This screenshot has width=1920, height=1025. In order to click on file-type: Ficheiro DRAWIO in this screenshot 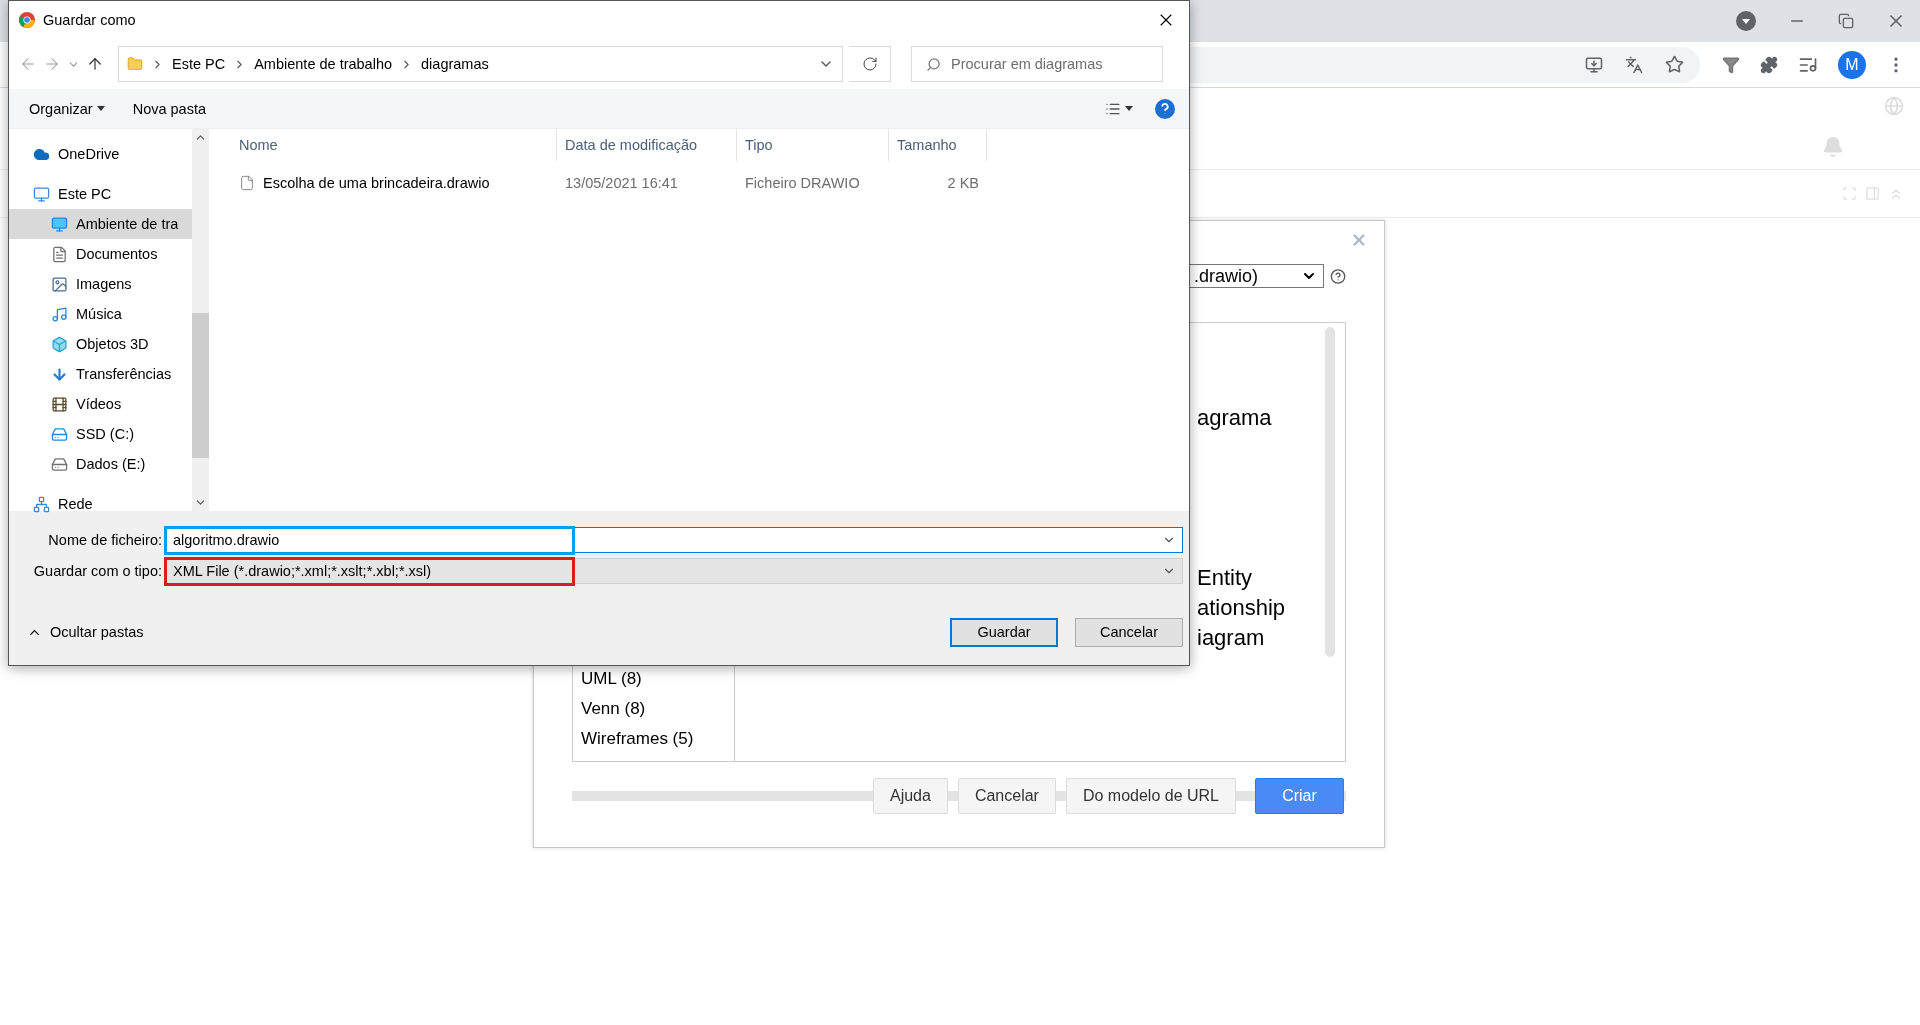, I will do `click(802, 183)`.